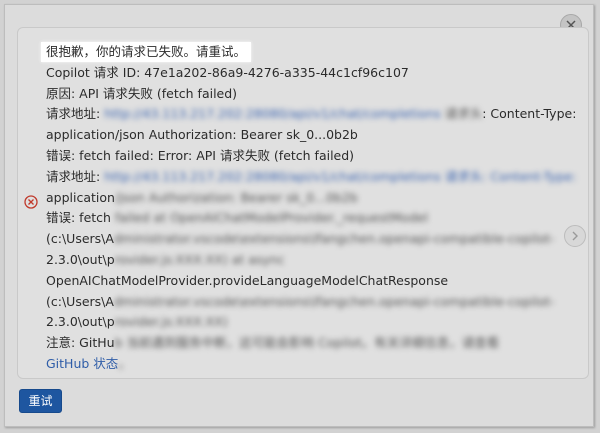  I want to click on chevron-right-icon, so click(575, 236).